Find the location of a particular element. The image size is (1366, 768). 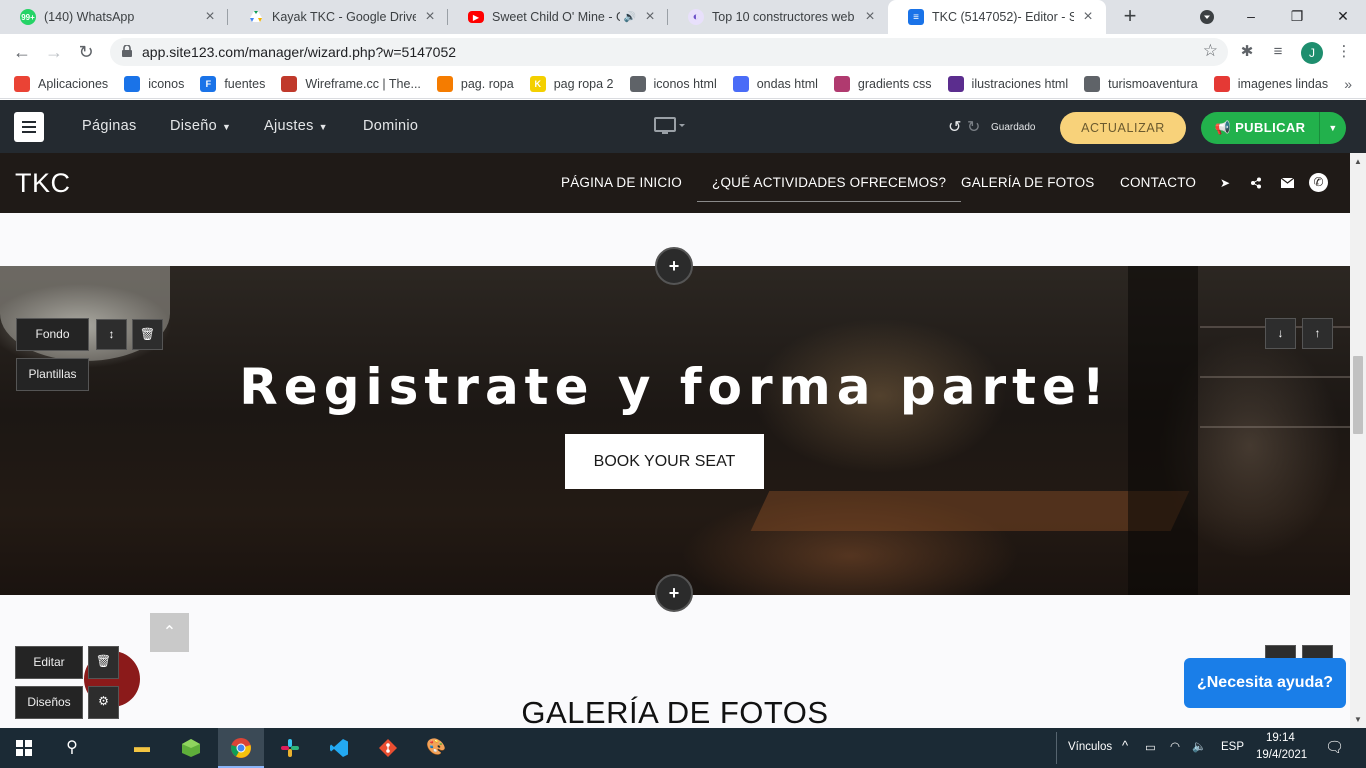

editor-menu-icon is located at coordinates (29, 127).